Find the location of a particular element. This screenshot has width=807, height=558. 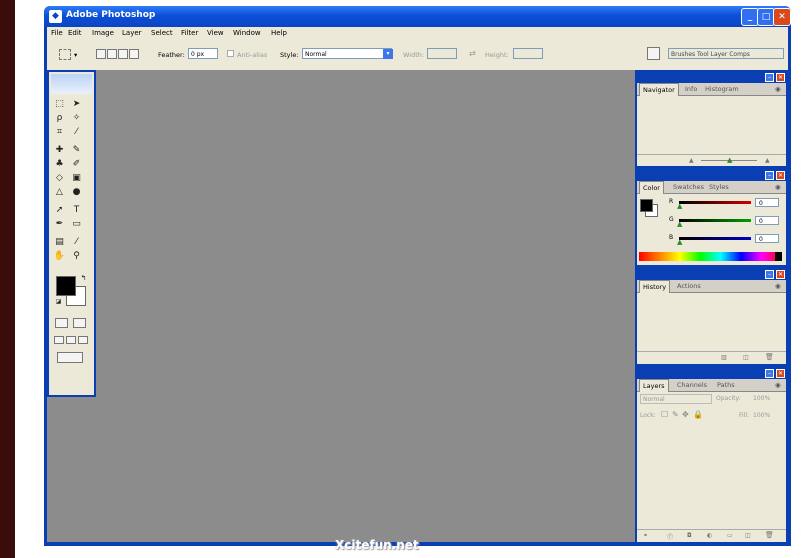

close-button: ✕ is located at coordinates (782, 17).